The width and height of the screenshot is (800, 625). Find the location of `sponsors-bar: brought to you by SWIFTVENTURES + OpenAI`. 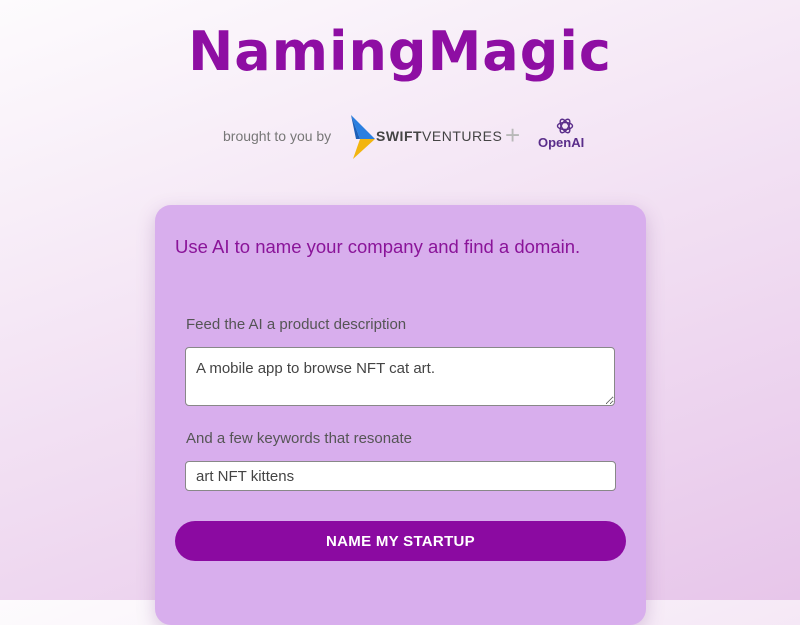

sponsors-bar: brought to you by SWIFTVENTURES + OpenAI is located at coordinates (400, 135).